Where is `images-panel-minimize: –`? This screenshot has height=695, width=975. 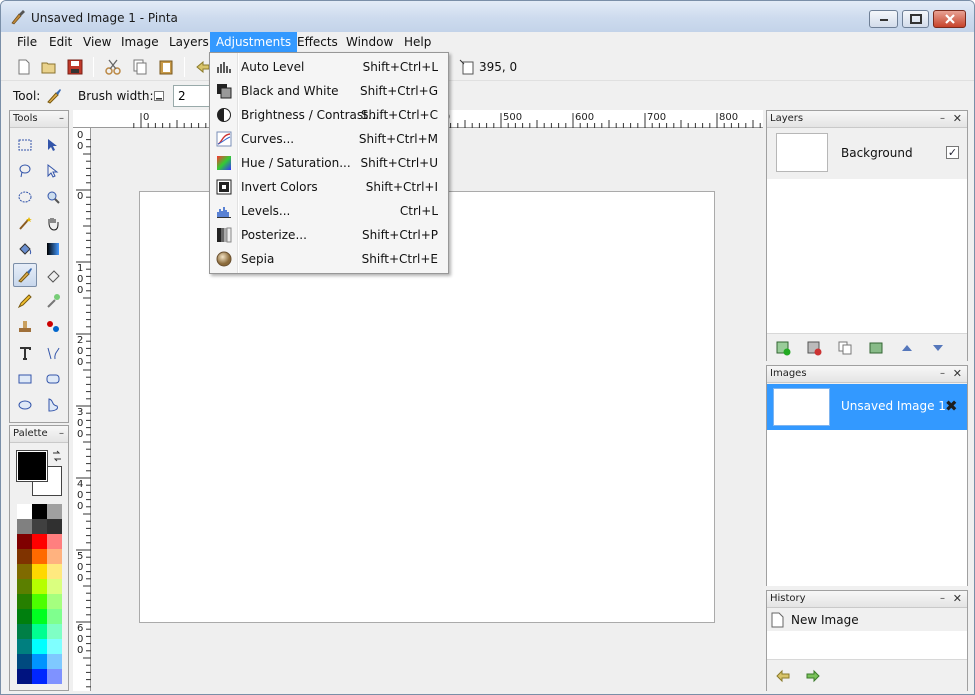
images-panel-minimize: – is located at coordinates (942, 373).